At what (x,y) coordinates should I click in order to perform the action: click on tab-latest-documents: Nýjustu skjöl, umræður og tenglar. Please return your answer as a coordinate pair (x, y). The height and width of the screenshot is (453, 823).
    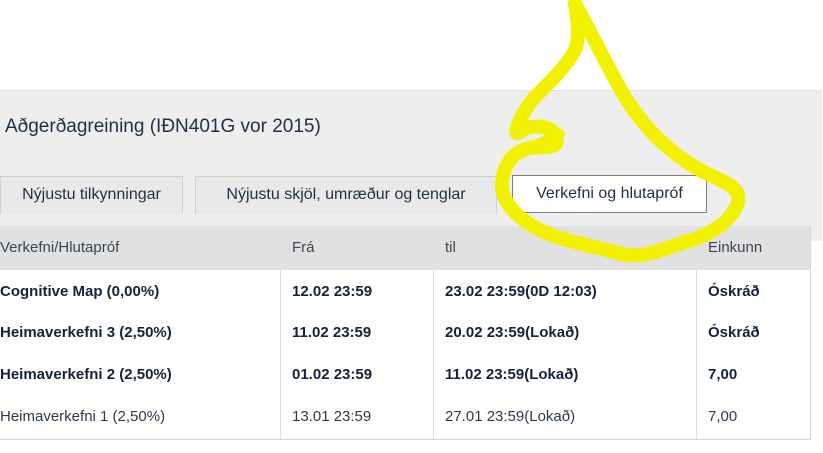
    Looking at the image, I should click on (346, 195).